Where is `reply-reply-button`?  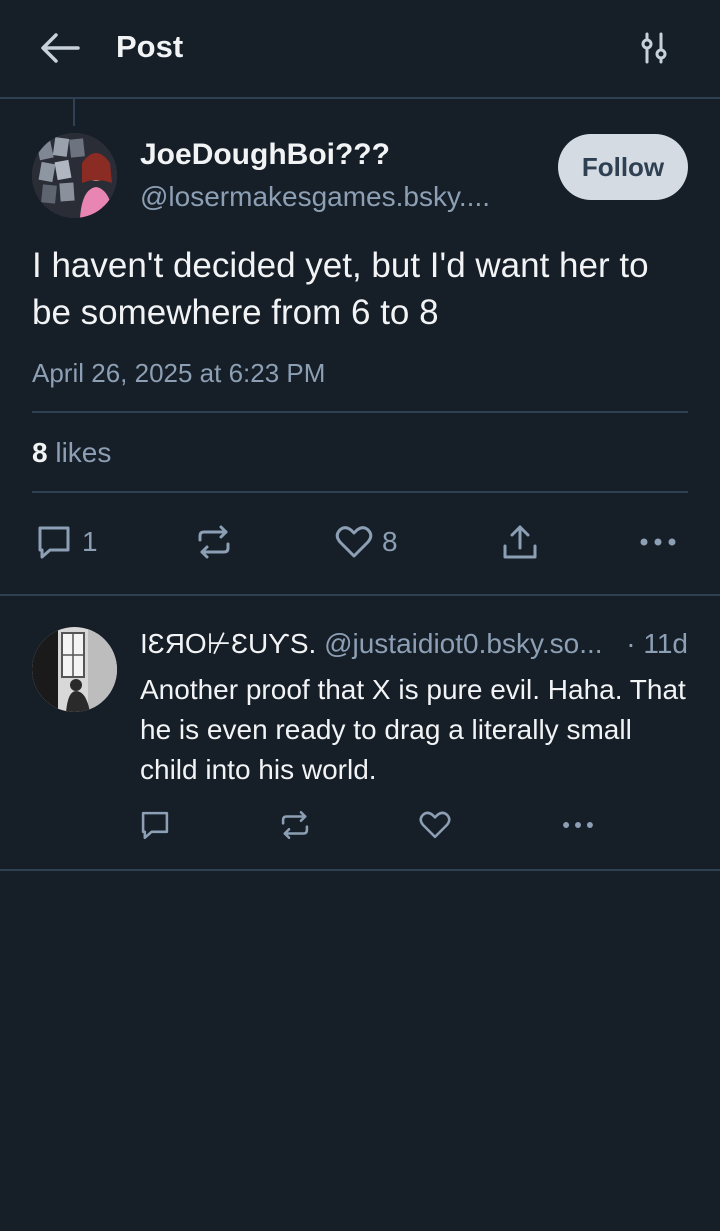
reply-reply-button is located at coordinates (155, 825).